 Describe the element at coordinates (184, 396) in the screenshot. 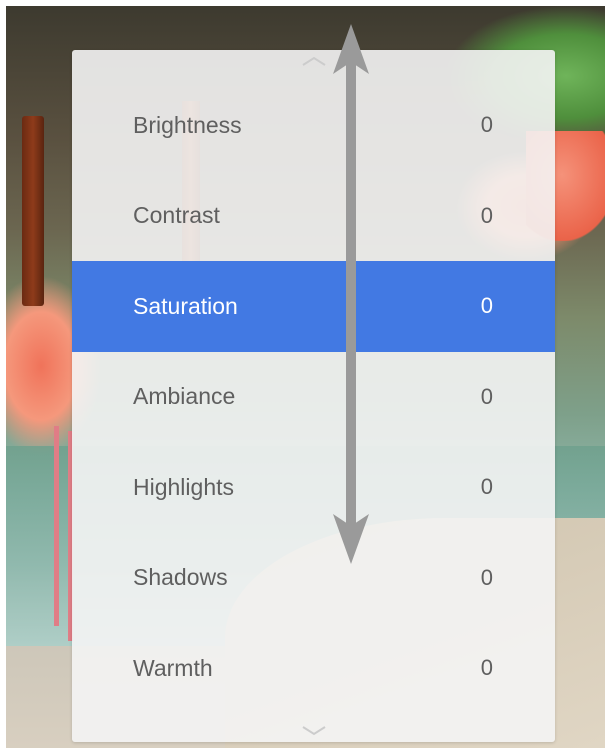

I see `menu-item-label: Ambiance` at that location.